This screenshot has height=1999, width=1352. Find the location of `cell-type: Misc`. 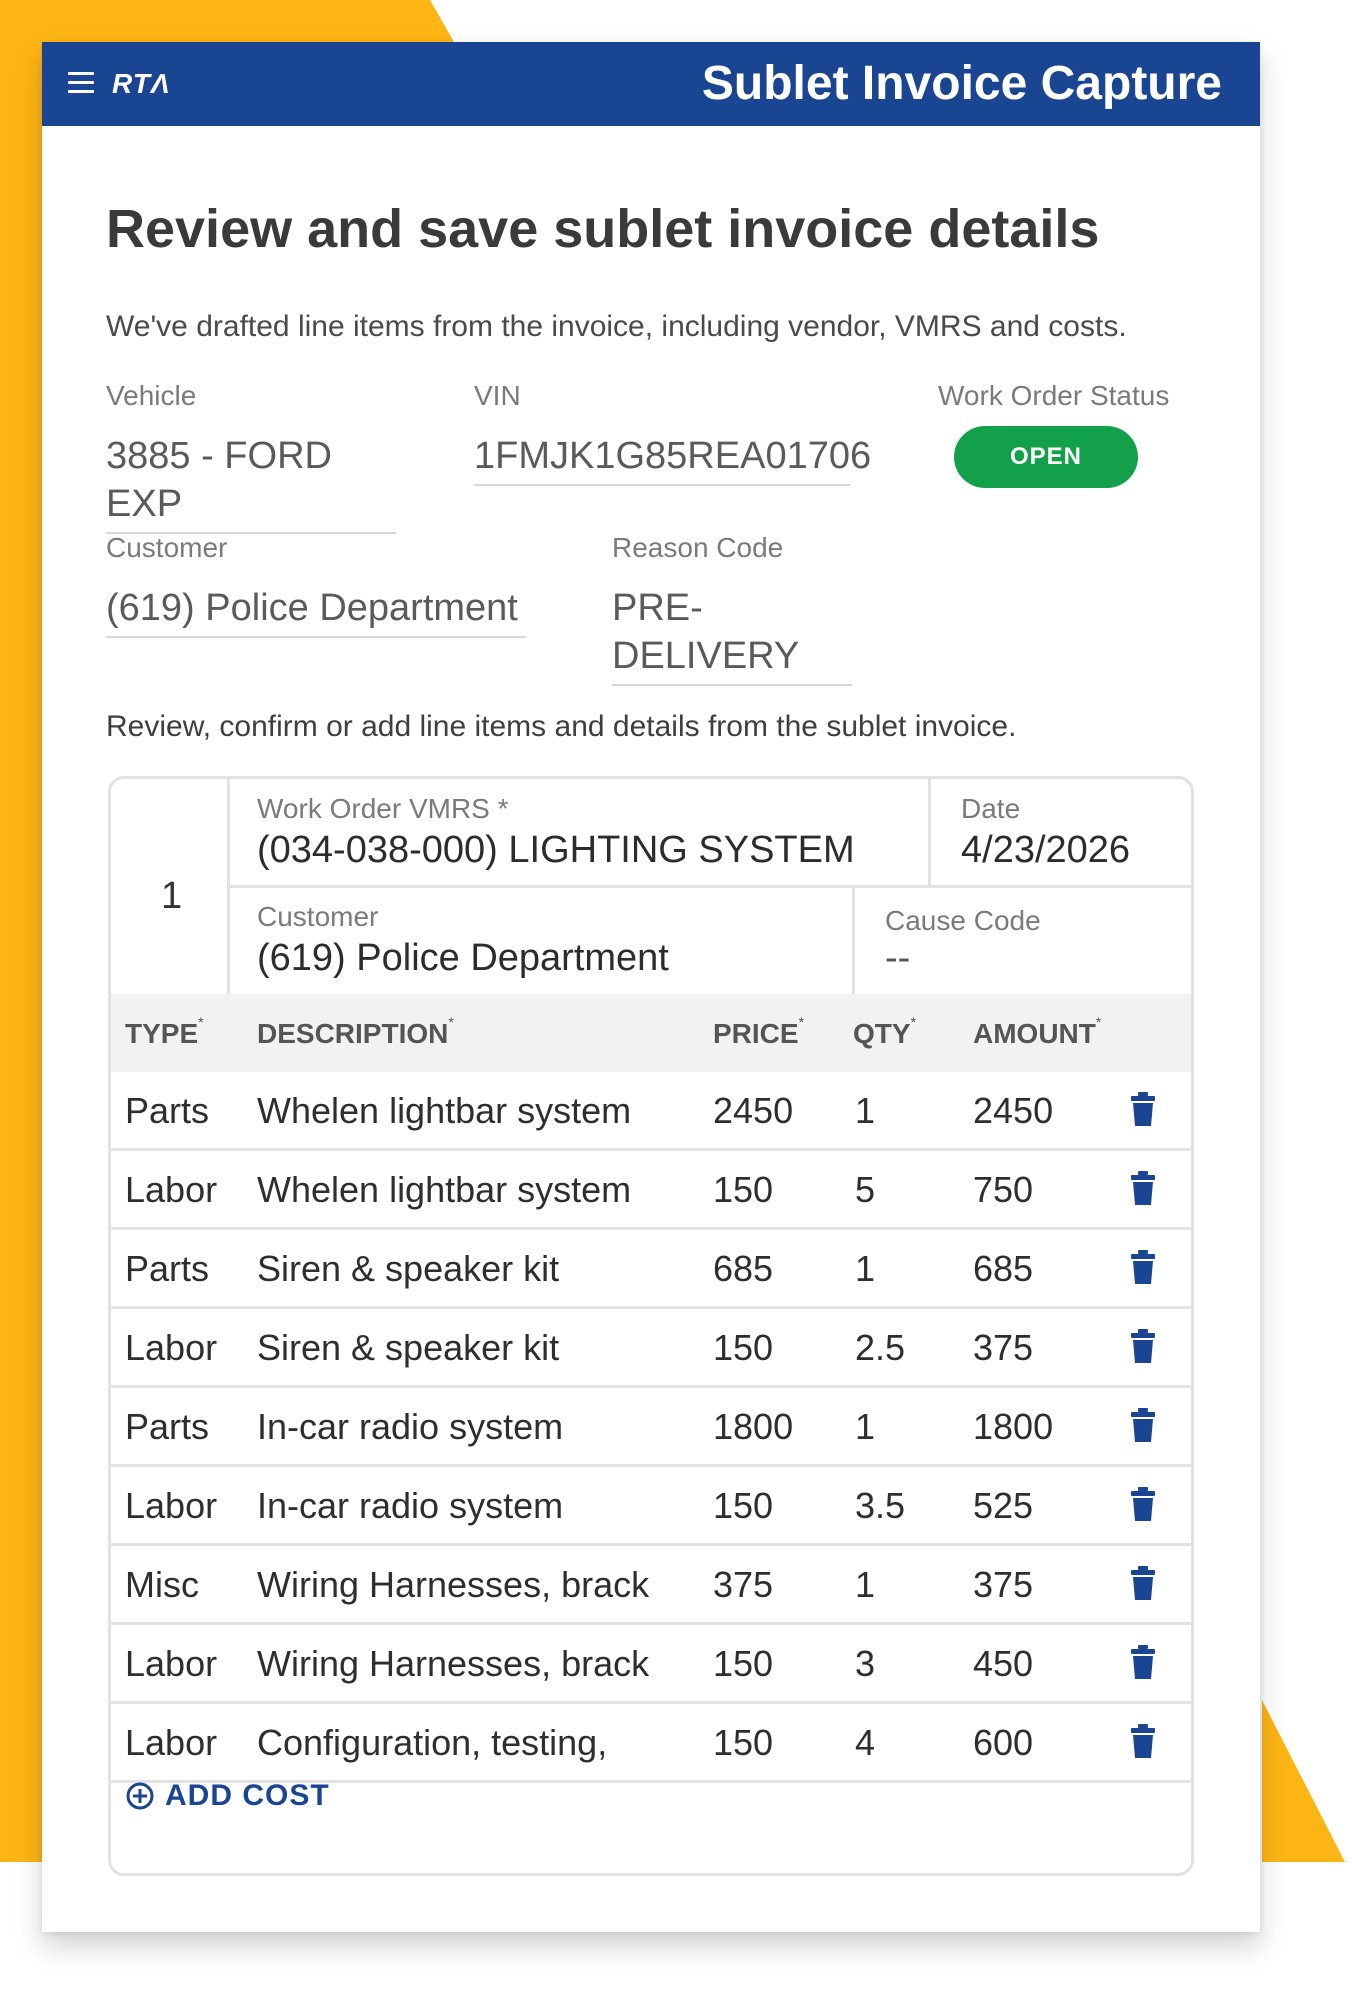

cell-type: Misc is located at coordinates (162, 1585).